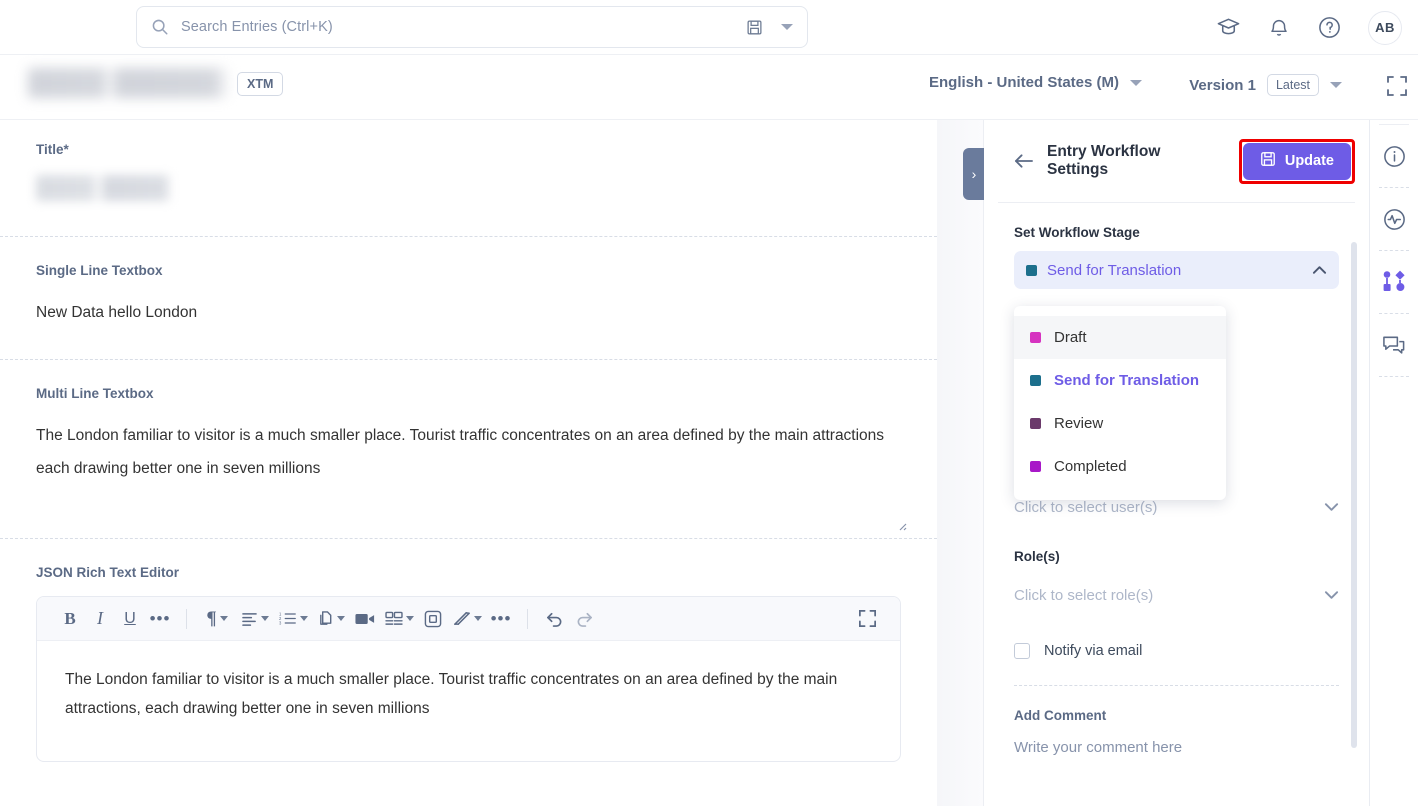  What do you see at coordinates (1176, 720) in the screenshot?
I see `add-comment-section: Add Comment Write your comment here` at bounding box center [1176, 720].